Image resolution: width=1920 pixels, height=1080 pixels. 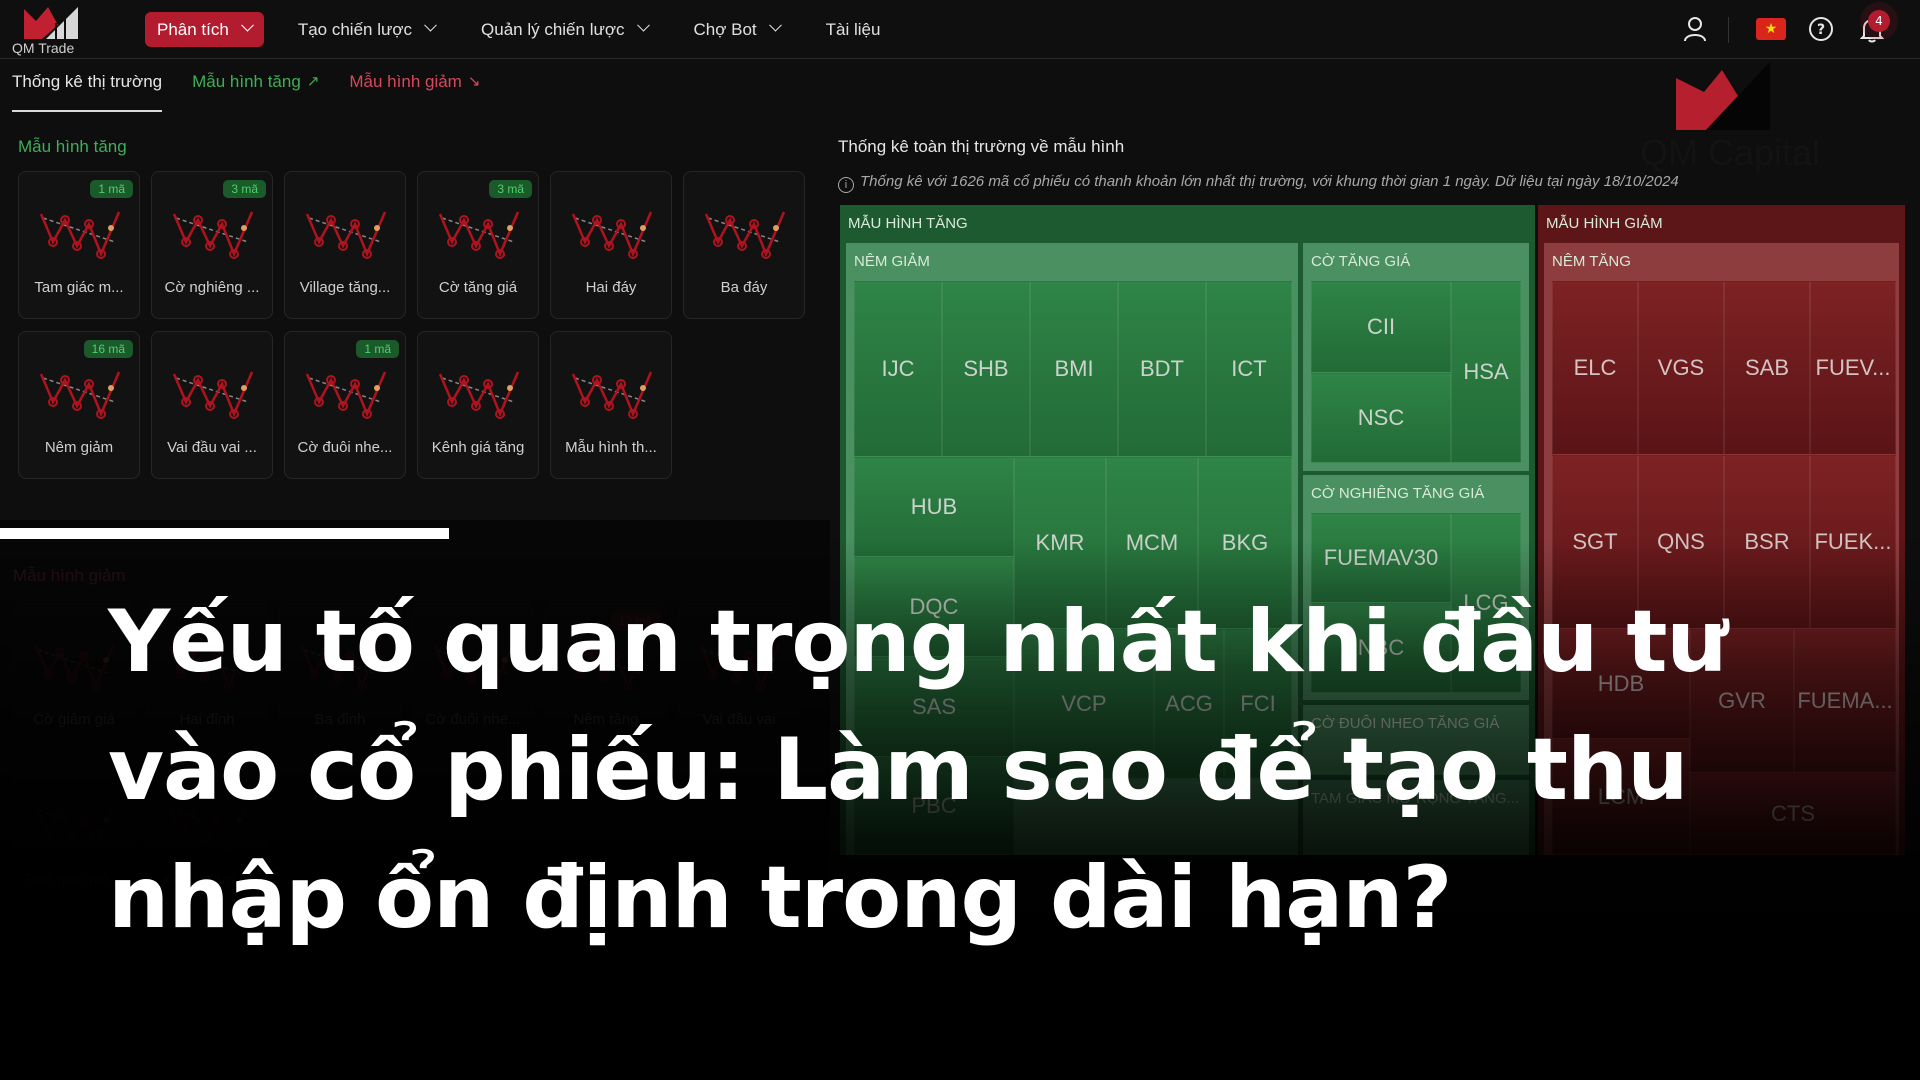 What do you see at coordinates (744, 287) in the screenshot?
I see `pattern-card-label: Ba đáy` at bounding box center [744, 287].